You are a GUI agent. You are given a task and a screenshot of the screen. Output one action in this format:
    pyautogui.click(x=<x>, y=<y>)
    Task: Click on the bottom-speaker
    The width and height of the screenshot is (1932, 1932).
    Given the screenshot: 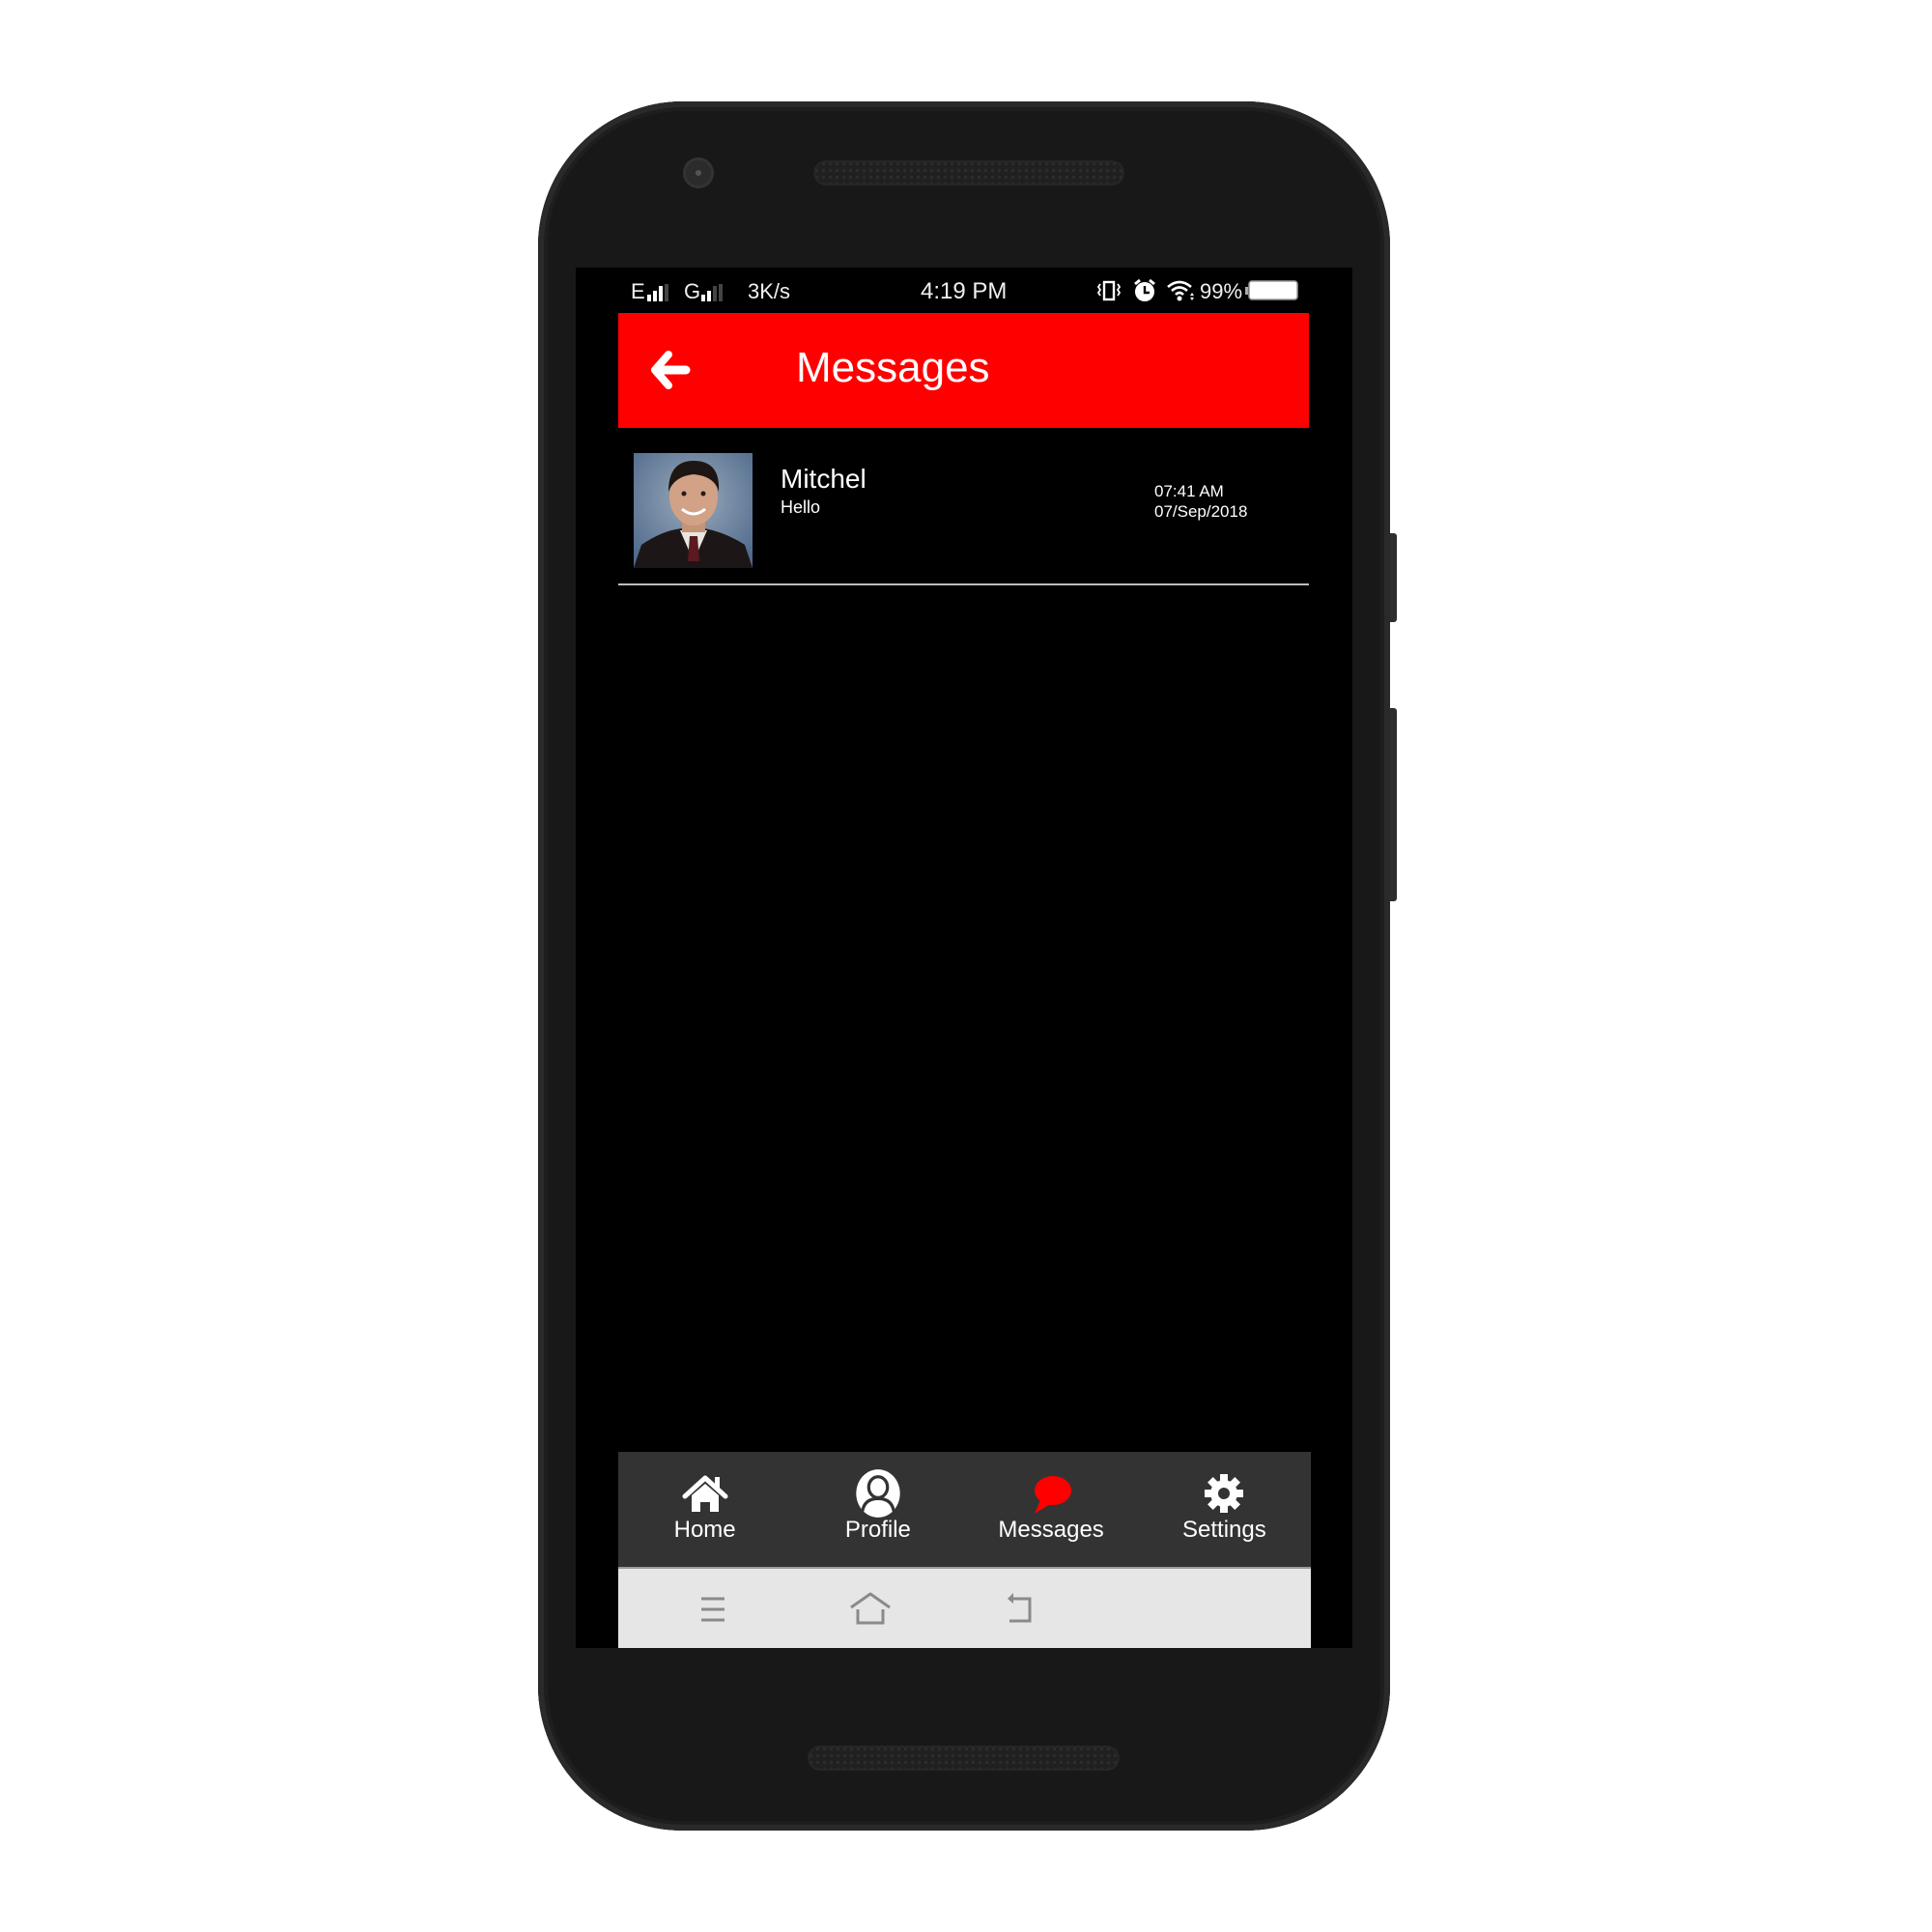 What is the action you would take?
    pyautogui.click(x=964, y=1758)
    